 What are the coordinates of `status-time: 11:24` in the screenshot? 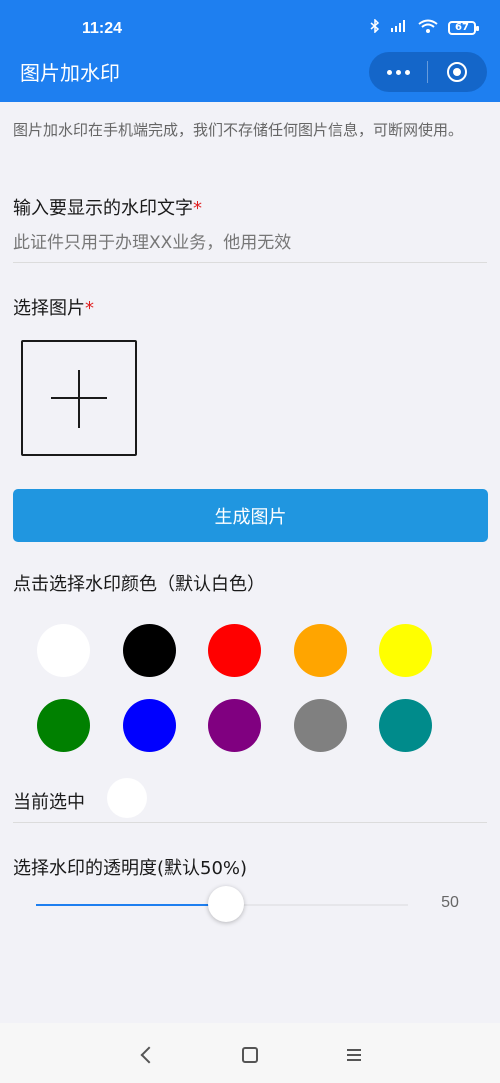 It's located at (102, 28).